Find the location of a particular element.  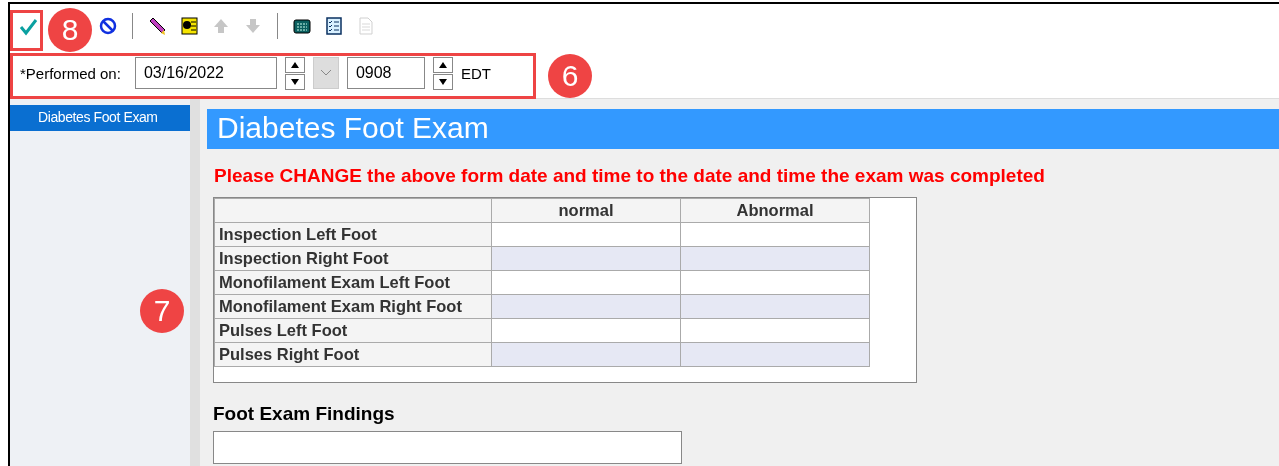

row-label: Monofilament Exam Left Foot is located at coordinates (353, 282).